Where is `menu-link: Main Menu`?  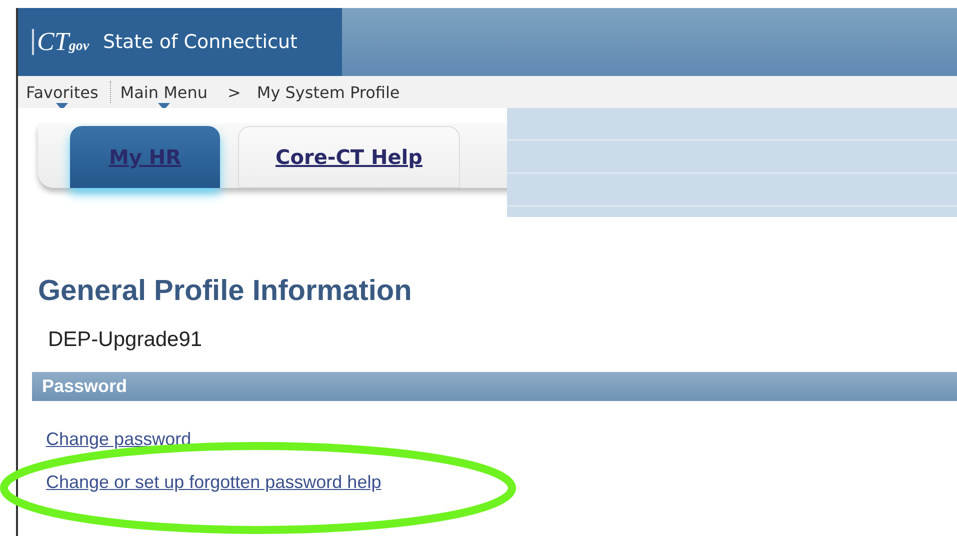
menu-link: Main Menu is located at coordinates (166, 92).